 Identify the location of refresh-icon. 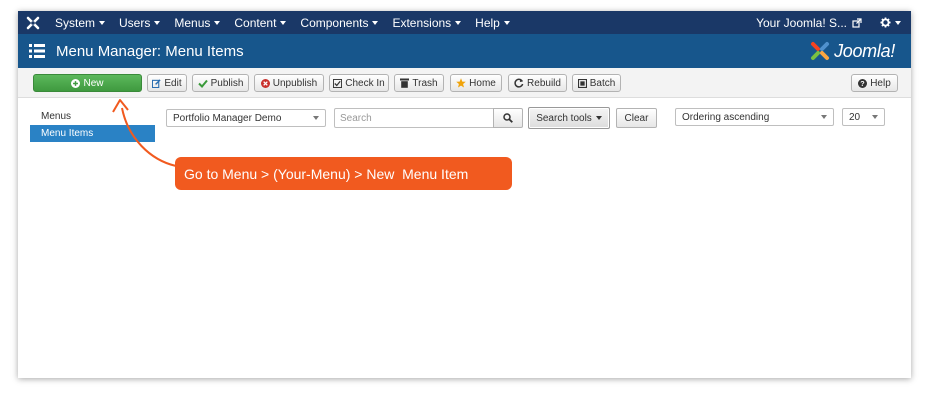
(519, 83).